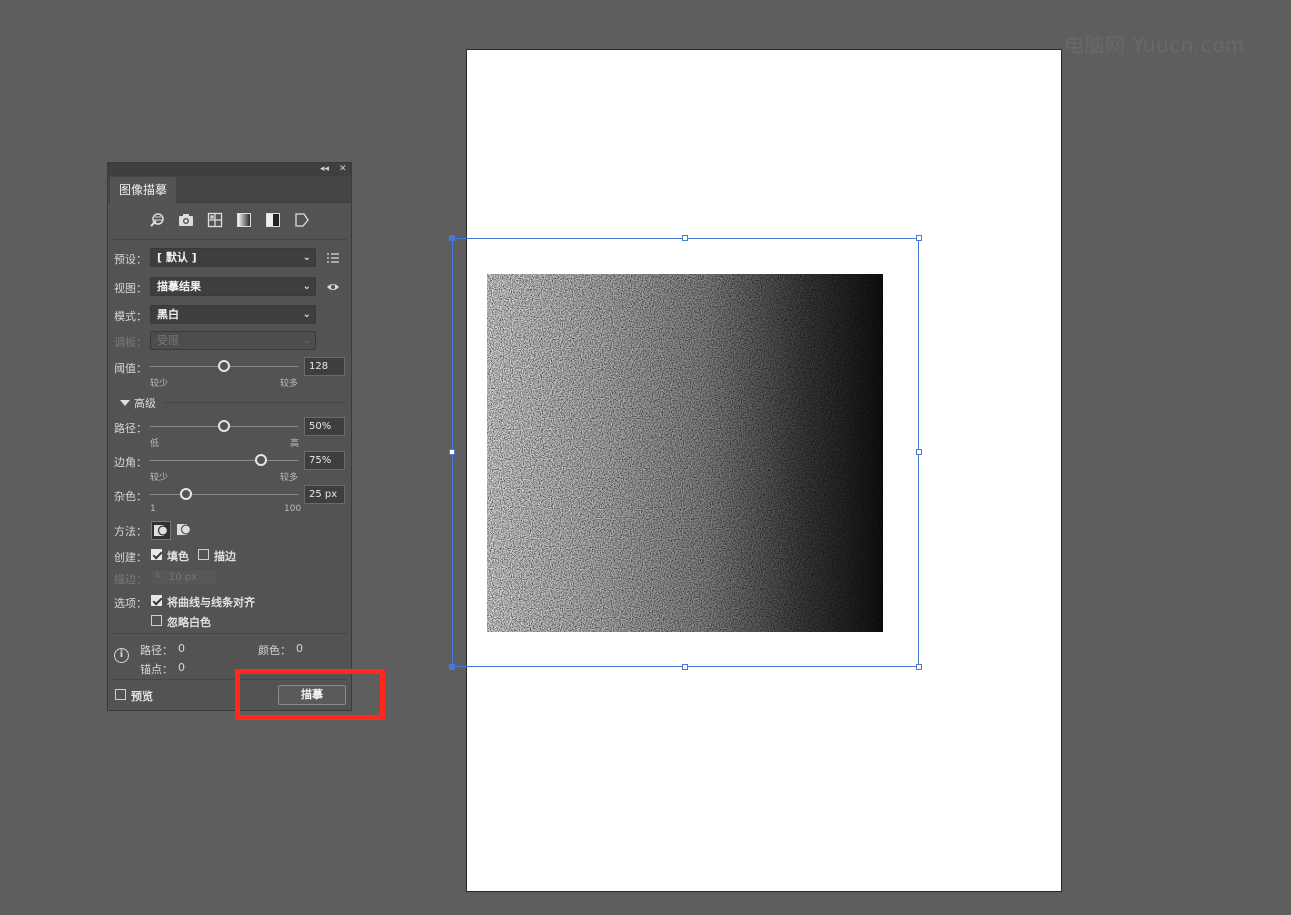 The width and height of the screenshot is (1291, 915). I want to click on eye-icon, so click(333, 287).